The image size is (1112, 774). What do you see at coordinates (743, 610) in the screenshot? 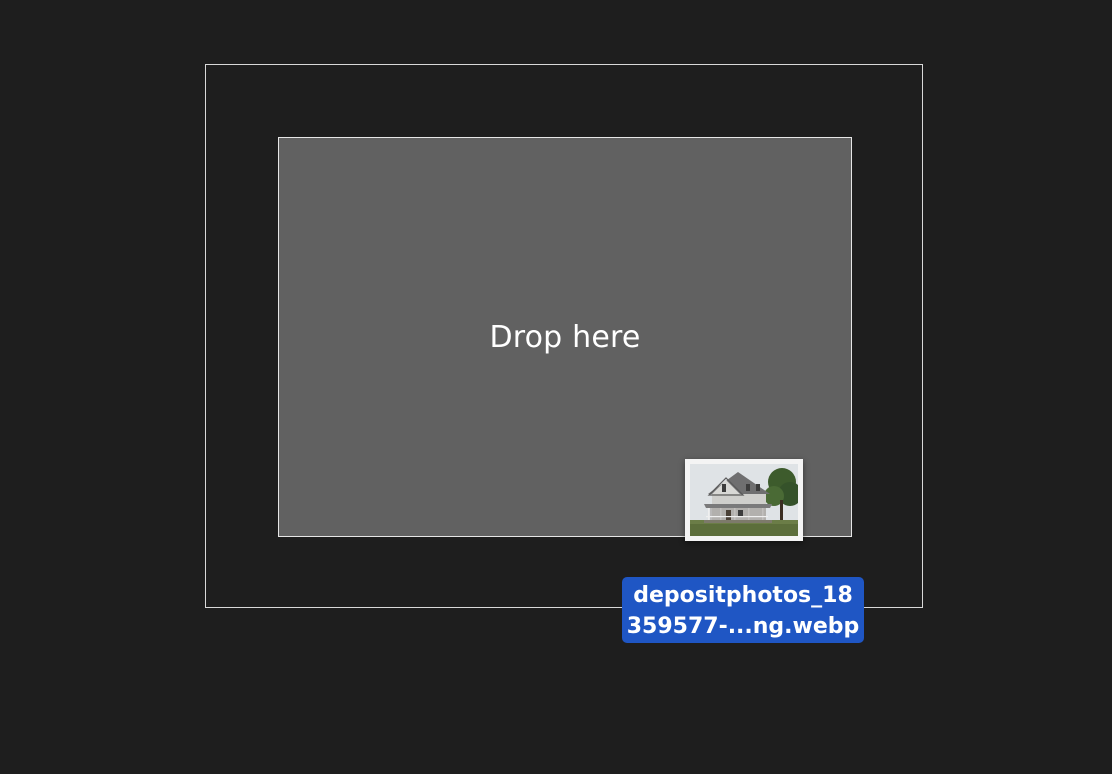
I see `dragged-file-name-label: depositphotos_18 359577-...ng.webp` at bounding box center [743, 610].